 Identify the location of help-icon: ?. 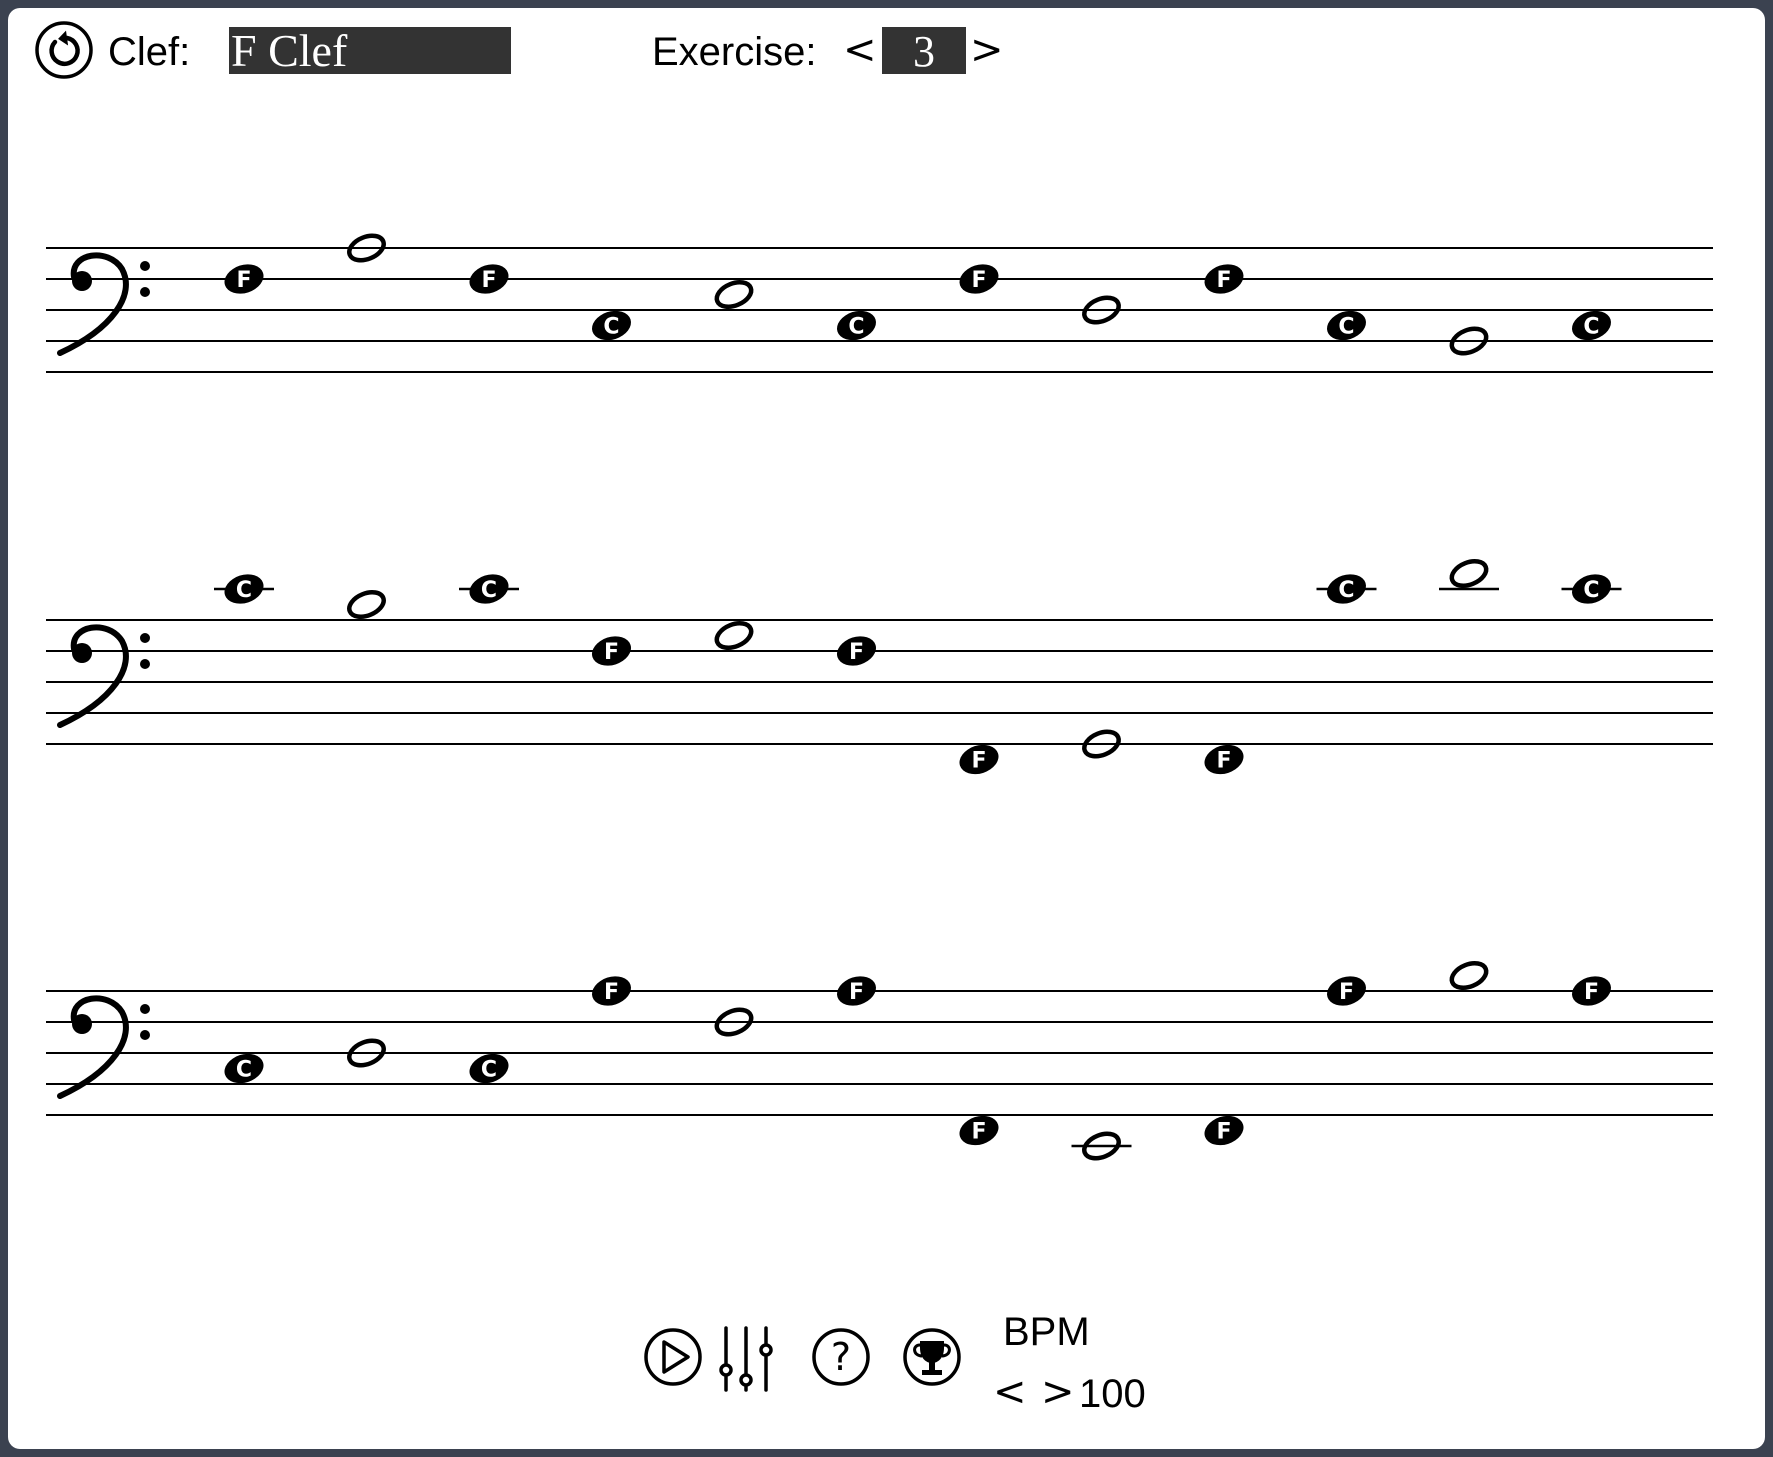
(841, 1357).